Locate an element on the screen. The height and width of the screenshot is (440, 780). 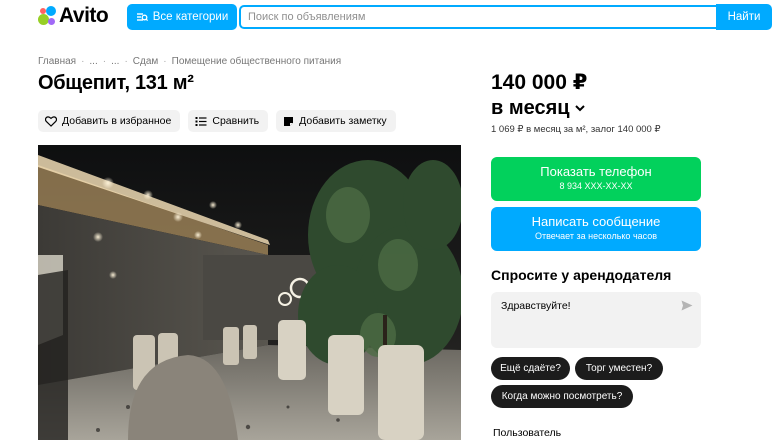
send-icon is located at coordinates (687, 305).